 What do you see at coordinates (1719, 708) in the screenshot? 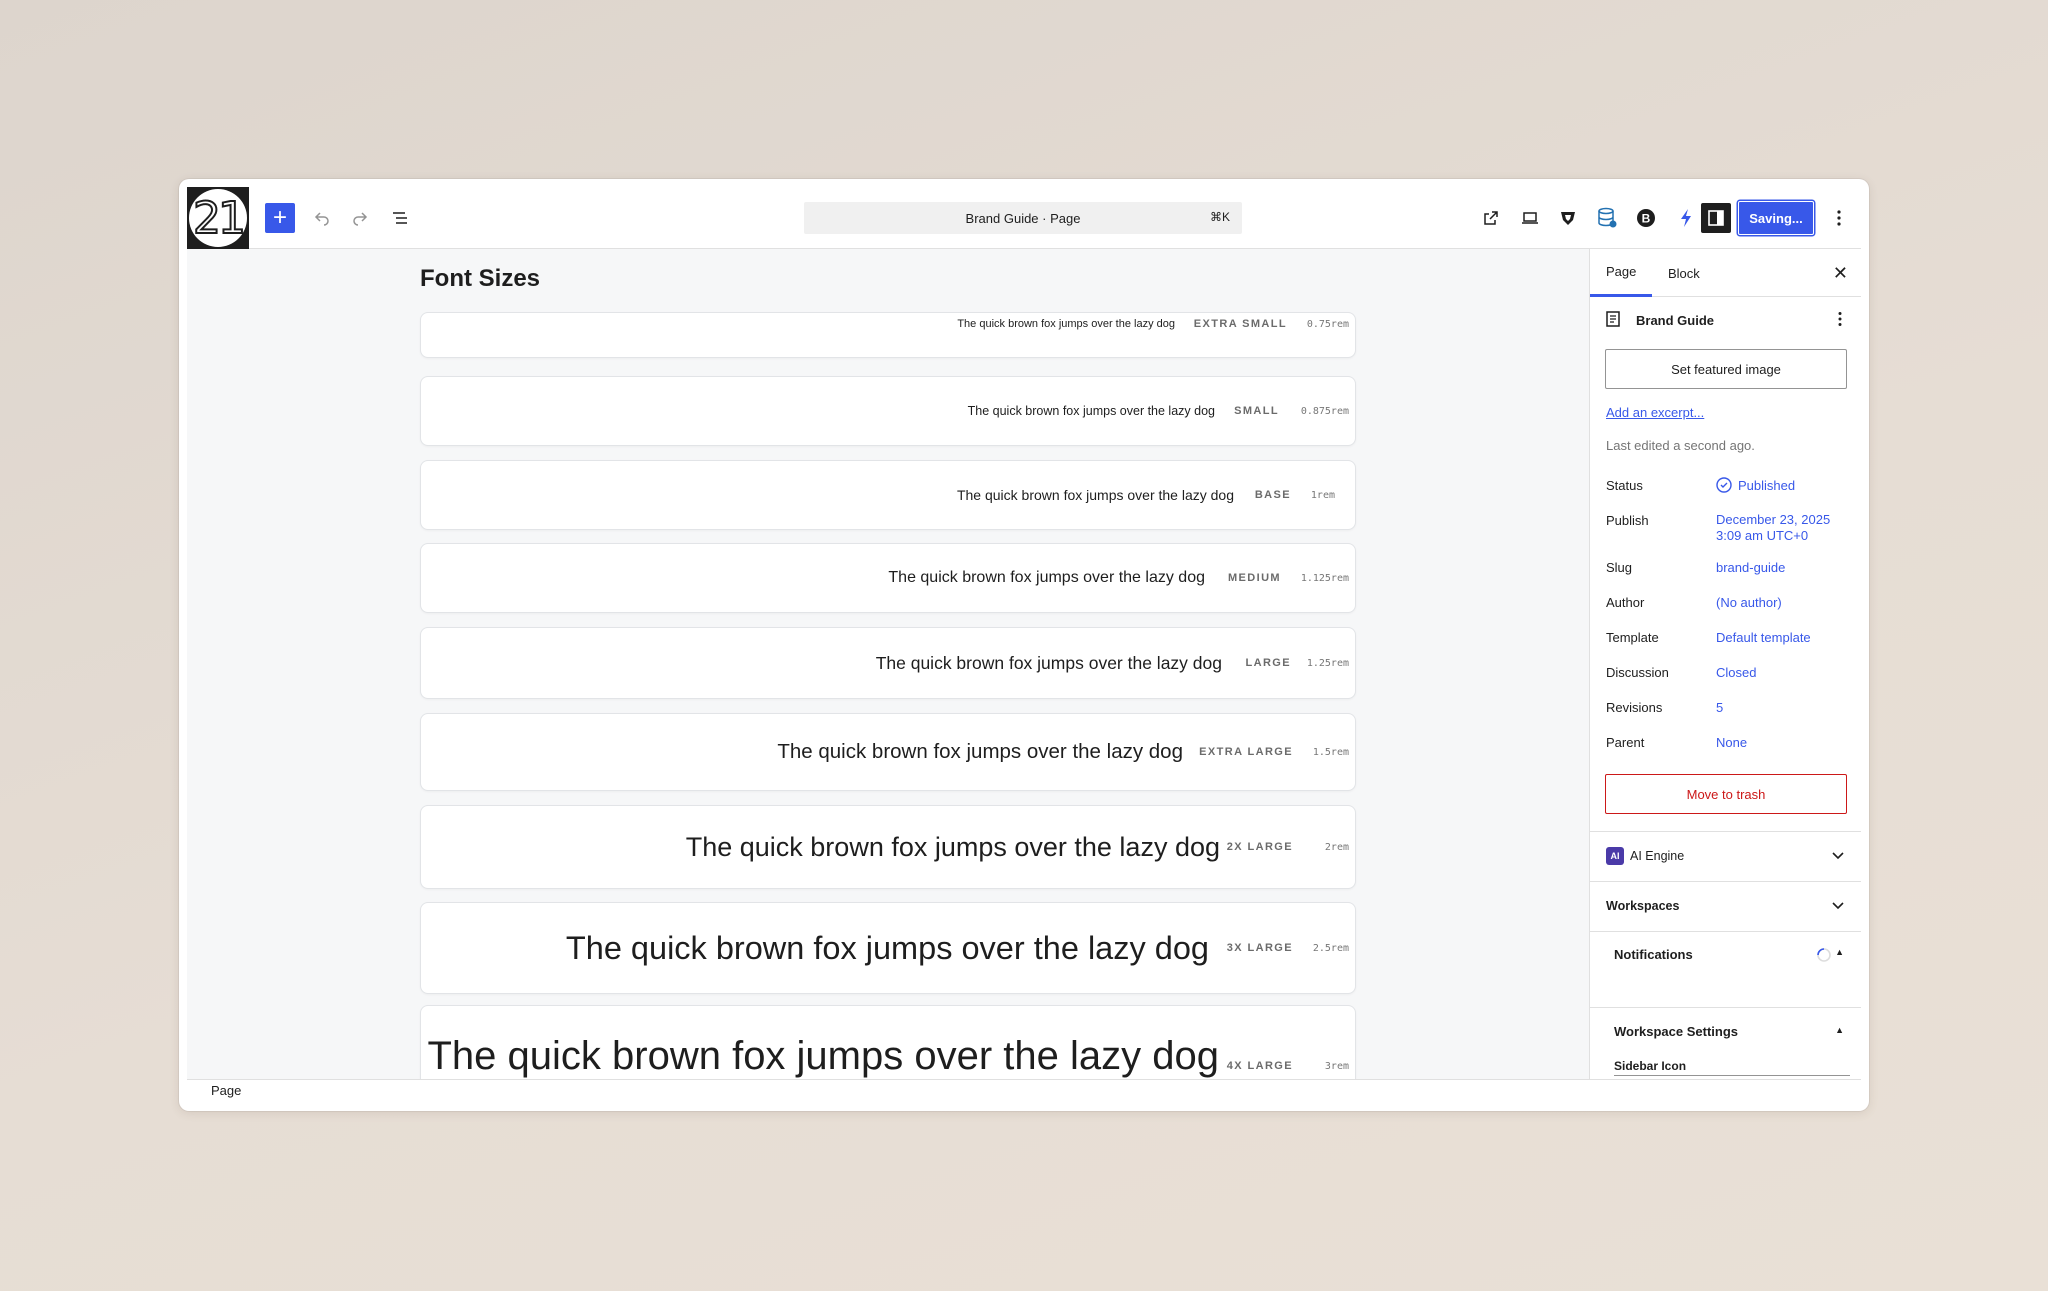
I see `revisions-value: 5` at bounding box center [1719, 708].